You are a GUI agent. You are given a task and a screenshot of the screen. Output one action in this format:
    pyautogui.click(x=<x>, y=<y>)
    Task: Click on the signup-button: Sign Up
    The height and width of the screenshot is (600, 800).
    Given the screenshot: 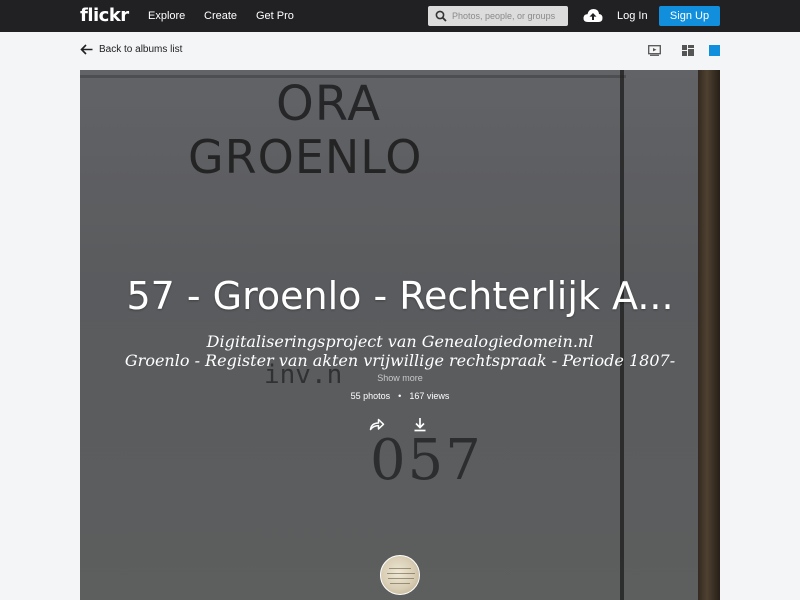 What is the action you would take?
    pyautogui.click(x=689, y=16)
    